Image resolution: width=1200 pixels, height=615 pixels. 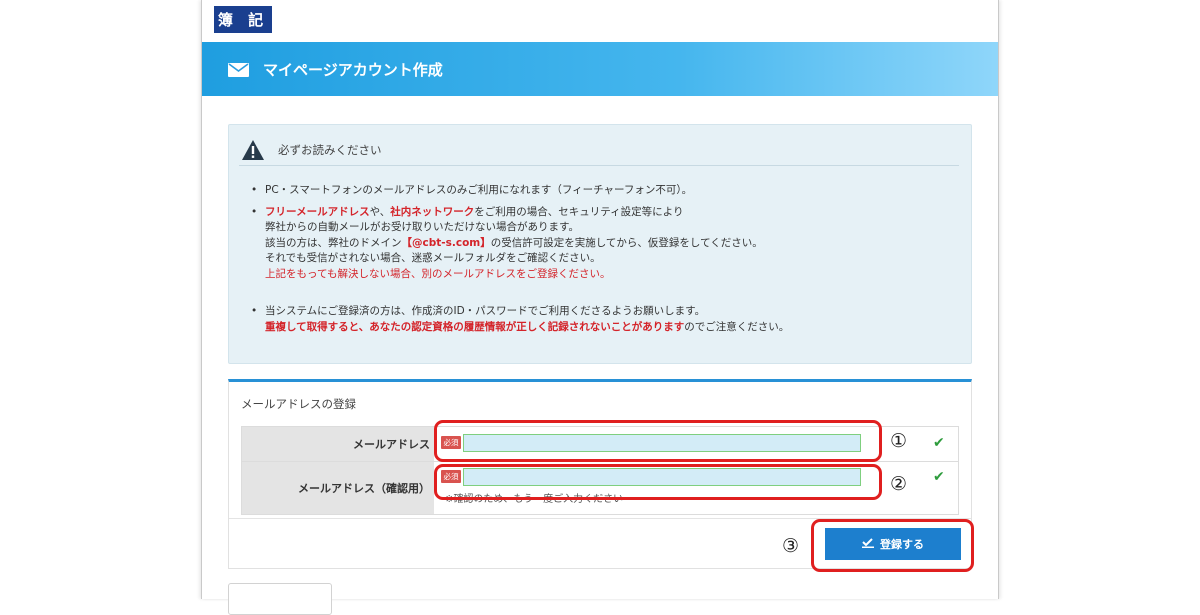 I want to click on notice-heading: 必ずお読みください, so click(x=330, y=150).